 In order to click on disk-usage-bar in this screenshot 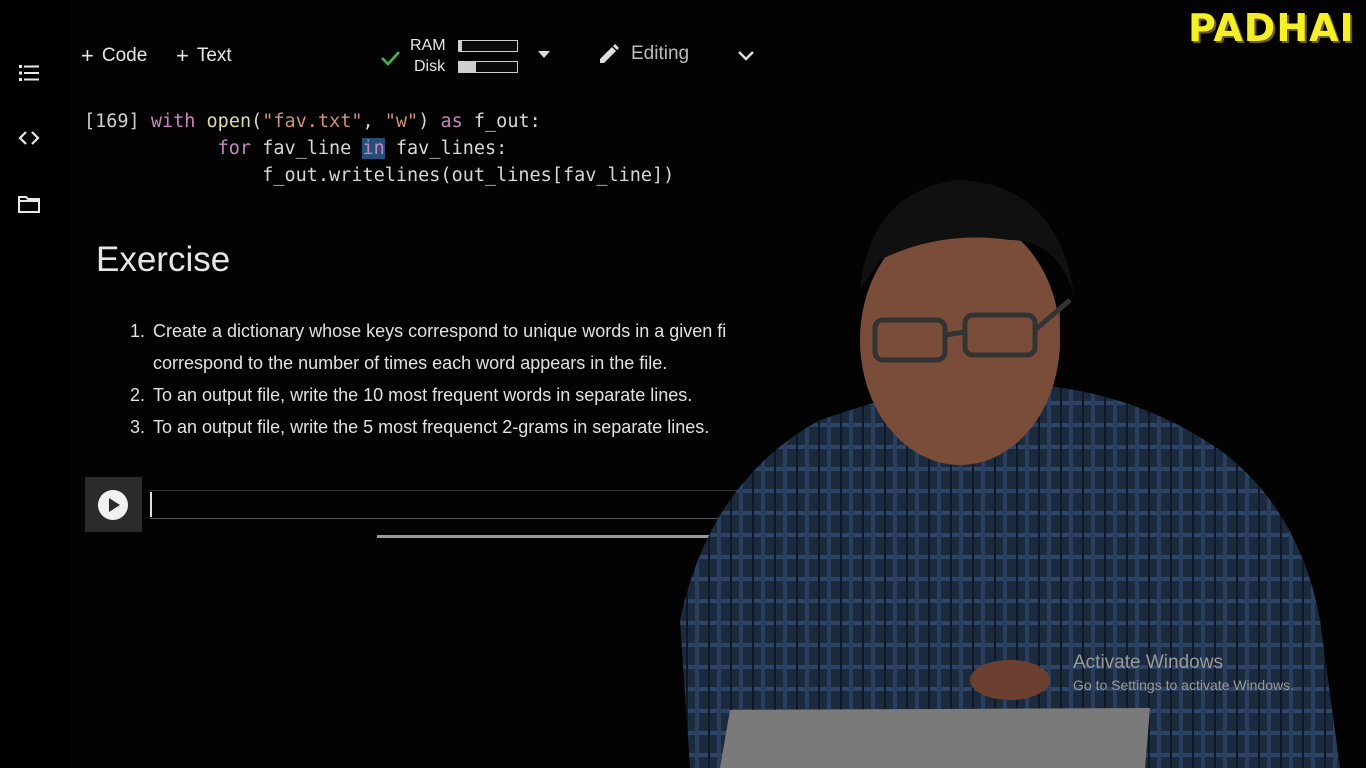, I will do `click(488, 67)`.